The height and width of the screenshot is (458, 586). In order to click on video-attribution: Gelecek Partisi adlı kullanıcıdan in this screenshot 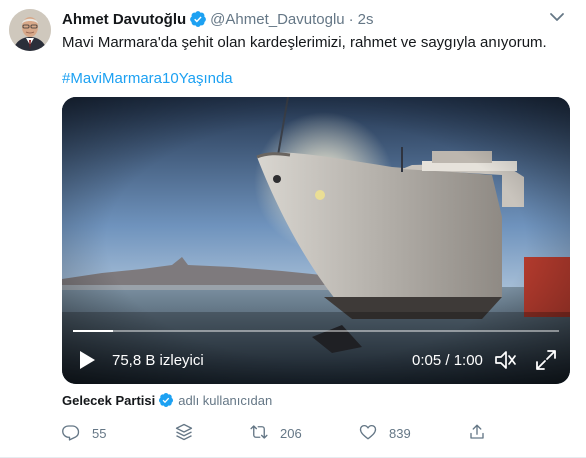, I will do `click(167, 400)`.